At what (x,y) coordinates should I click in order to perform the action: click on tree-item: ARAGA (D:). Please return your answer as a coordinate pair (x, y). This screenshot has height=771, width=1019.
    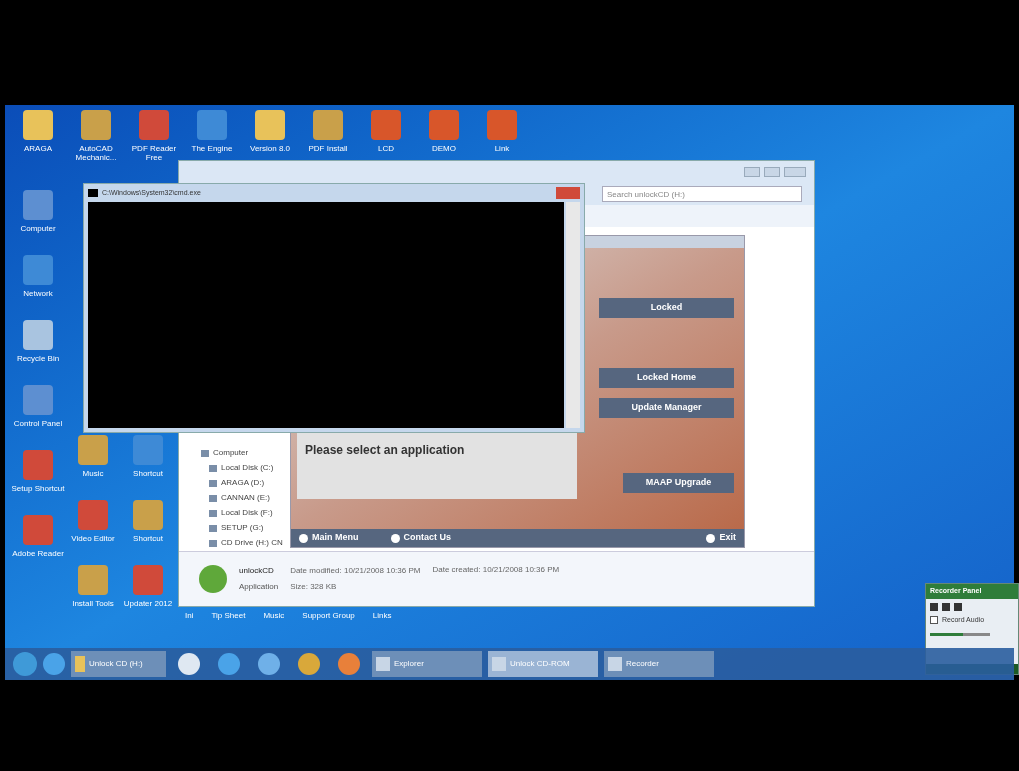
    Looking at the image, I should click on (243, 483).